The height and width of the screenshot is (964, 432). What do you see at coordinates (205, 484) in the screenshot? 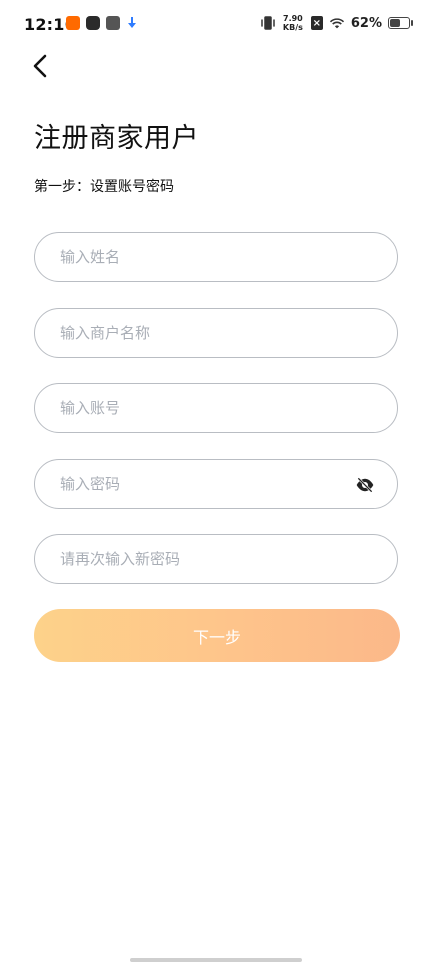
I see `password-input` at bounding box center [205, 484].